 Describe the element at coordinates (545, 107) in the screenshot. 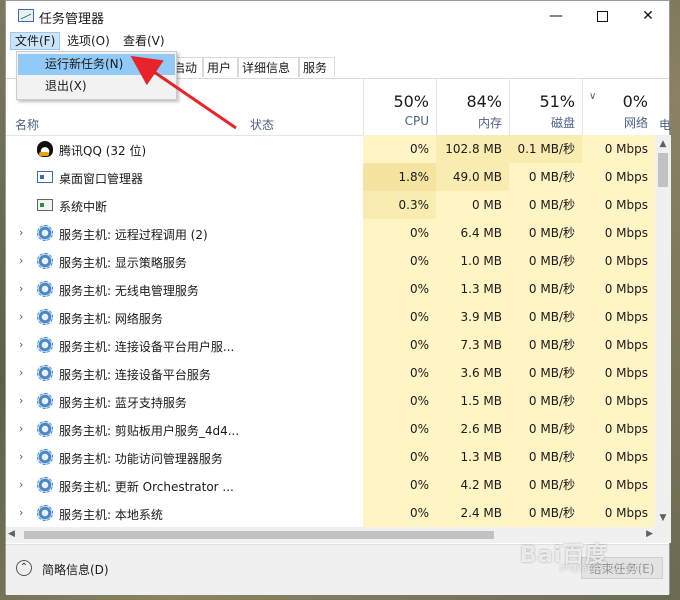

I see `column-header-disk: 51% 磁盘` at that location.